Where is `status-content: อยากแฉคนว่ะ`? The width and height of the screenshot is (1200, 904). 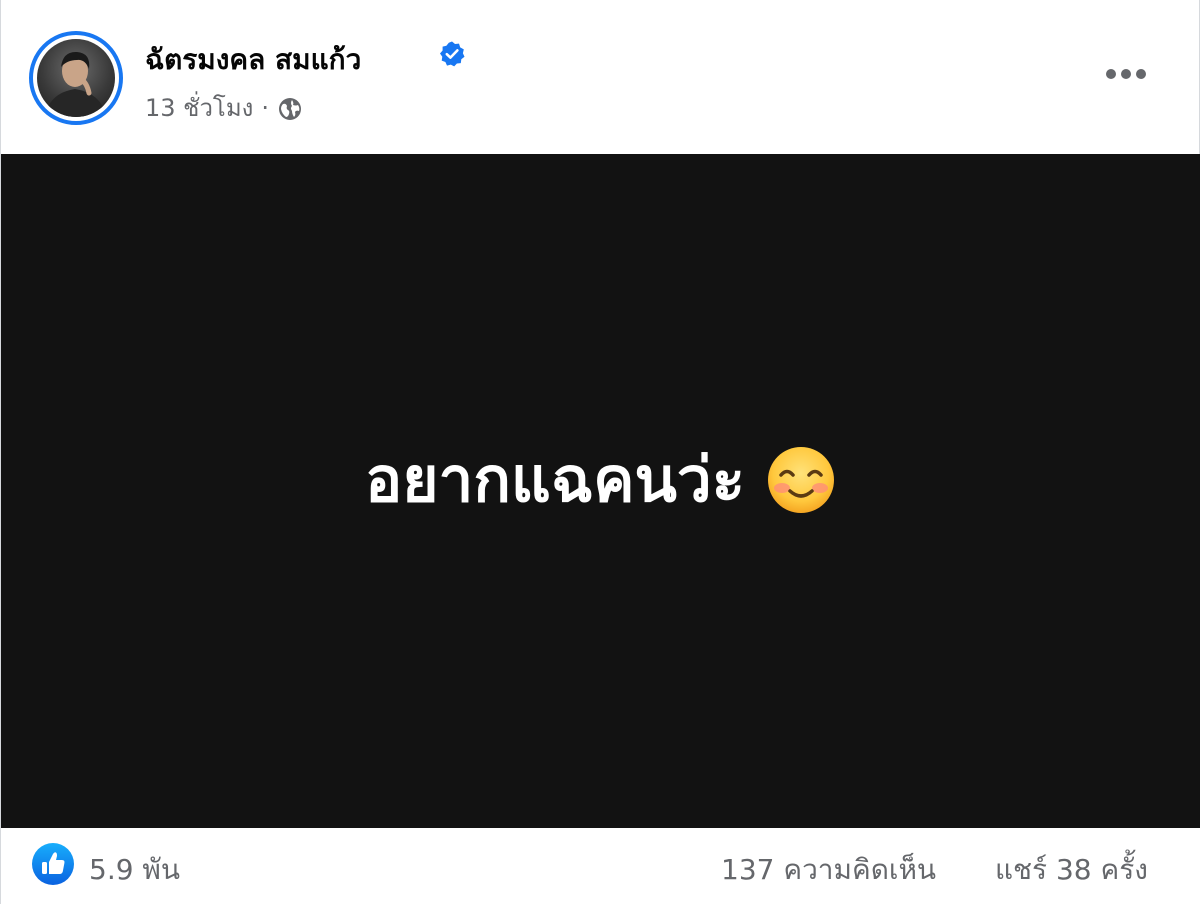 status-content: อยากแฉคนว่ะ is located at coordinates (601, 480).